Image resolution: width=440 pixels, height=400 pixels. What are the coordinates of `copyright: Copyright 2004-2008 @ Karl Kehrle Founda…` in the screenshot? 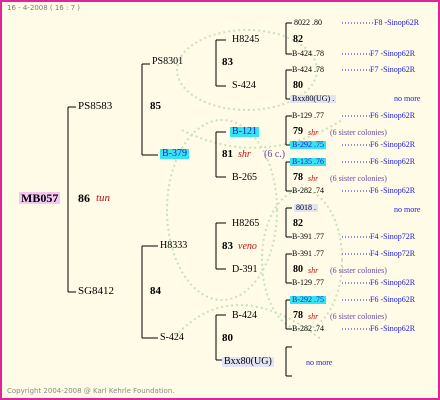 It's located at (91, 391).